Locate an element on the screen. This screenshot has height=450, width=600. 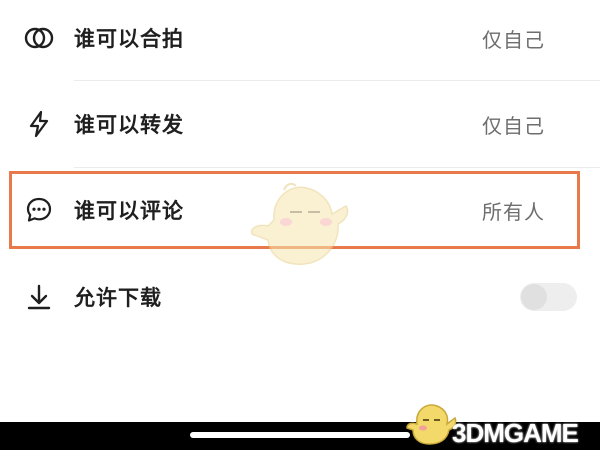
setting-label: 允许下载 is located at coordinates (118, 298).